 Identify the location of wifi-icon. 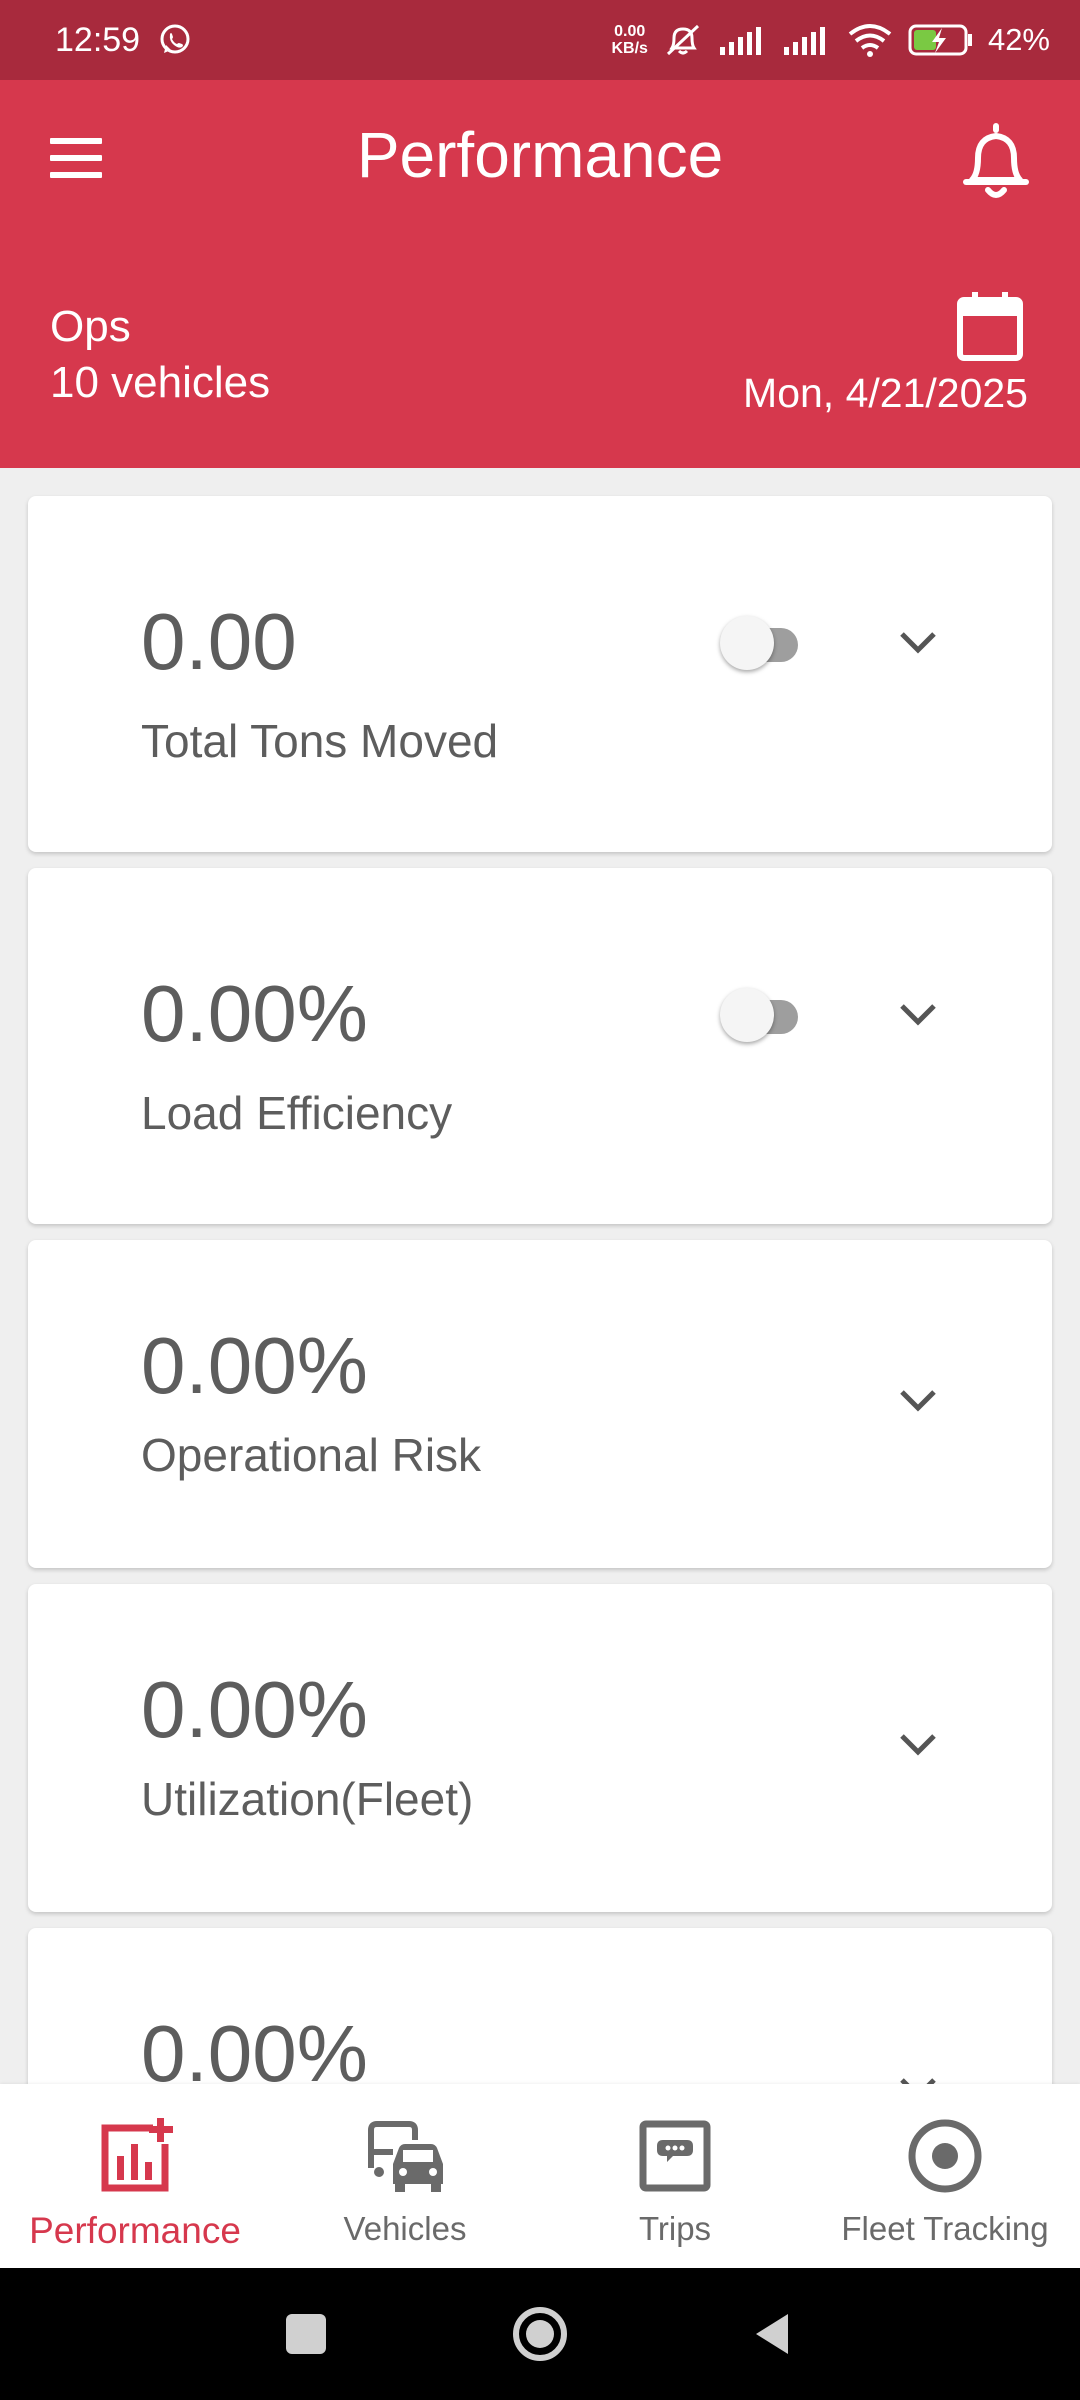
(870, 40).